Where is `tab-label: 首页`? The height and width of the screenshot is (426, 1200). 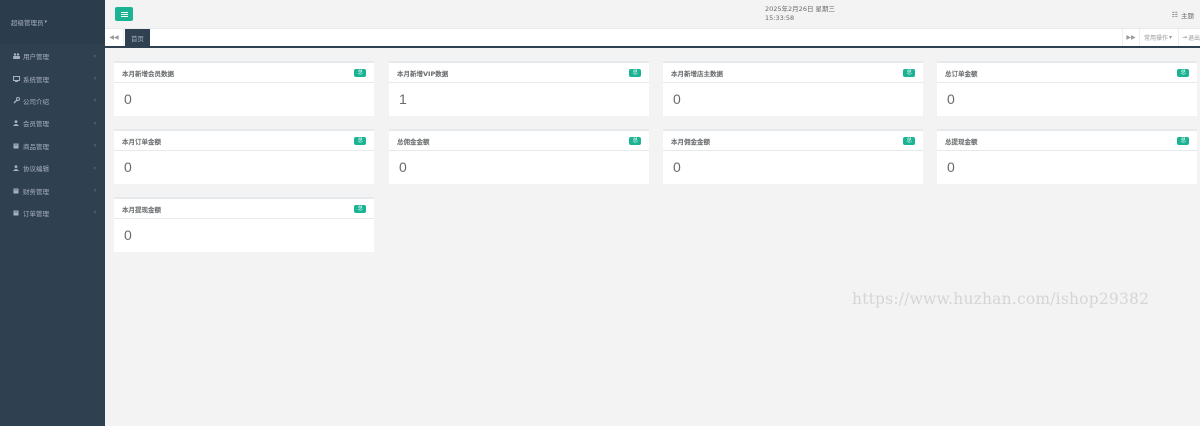 tab-label: 首页 is located at coordinates (137, 38).